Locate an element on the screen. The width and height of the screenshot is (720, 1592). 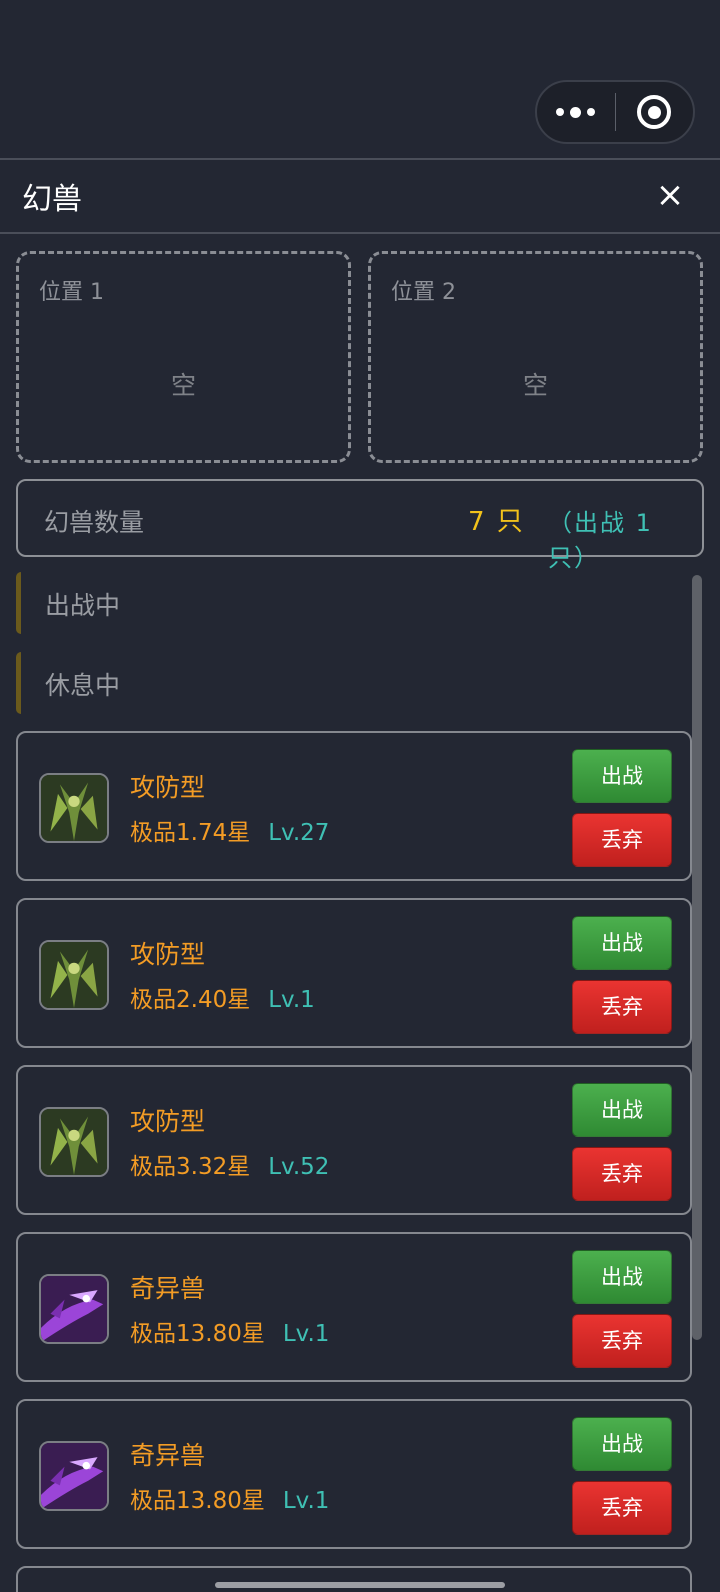
beast-card: 攻防型 极品1.74星 Lv.27 出战 丢弃 is located at coordinates (354, 806).